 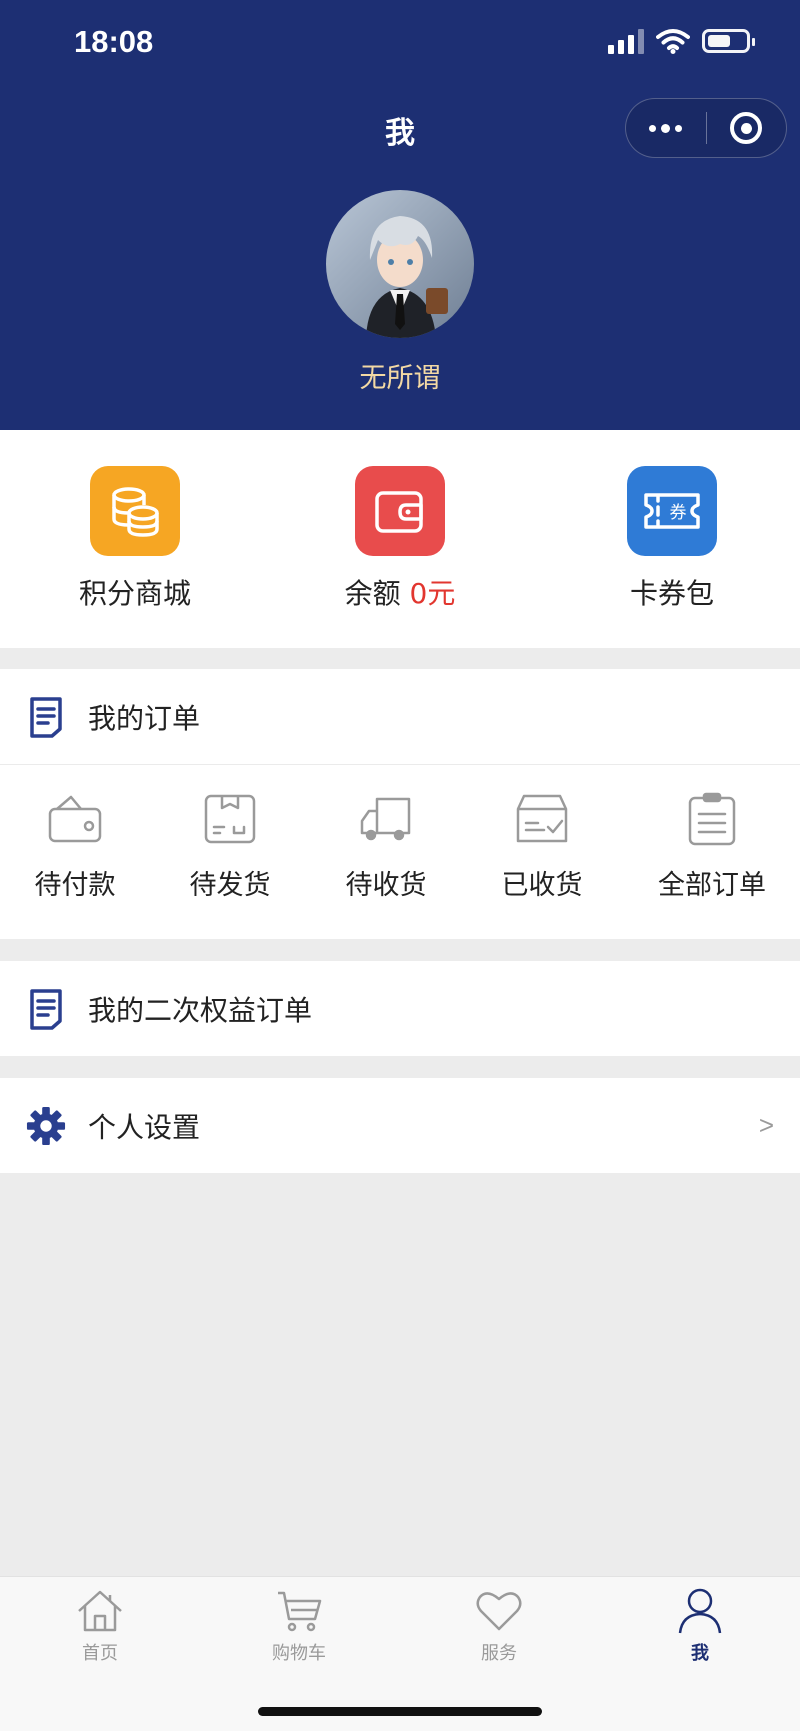 I want to click on wifi-icon, so click(x=673, y=41).